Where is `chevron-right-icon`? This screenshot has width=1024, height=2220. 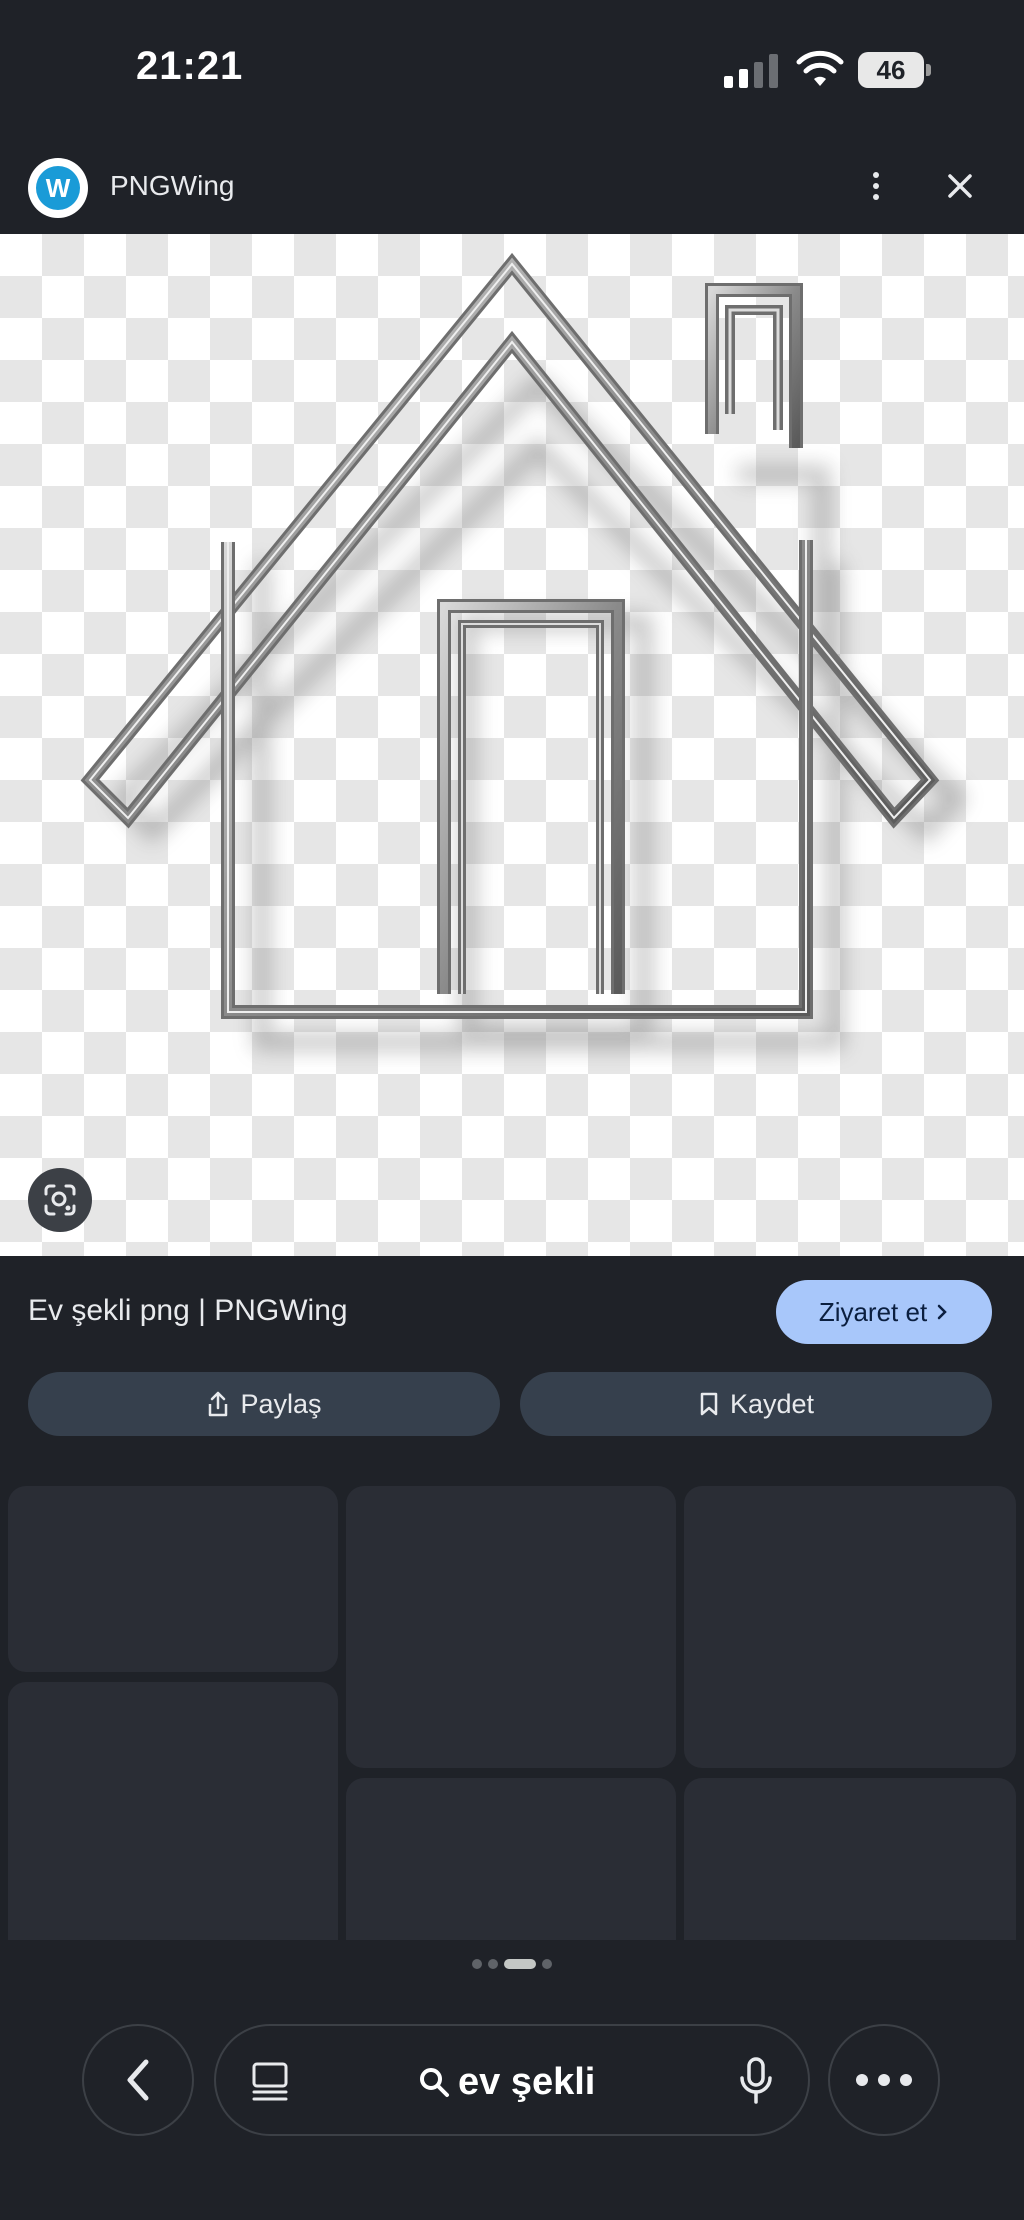
chevron-right-icon is located at coordinates (942, 1312).